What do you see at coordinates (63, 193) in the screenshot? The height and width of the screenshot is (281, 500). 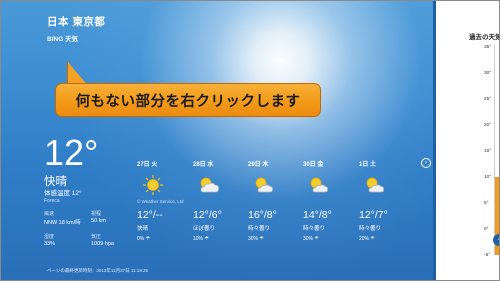 I see `feels-like: 体感温度 12°` at bounding box center [63, 193].